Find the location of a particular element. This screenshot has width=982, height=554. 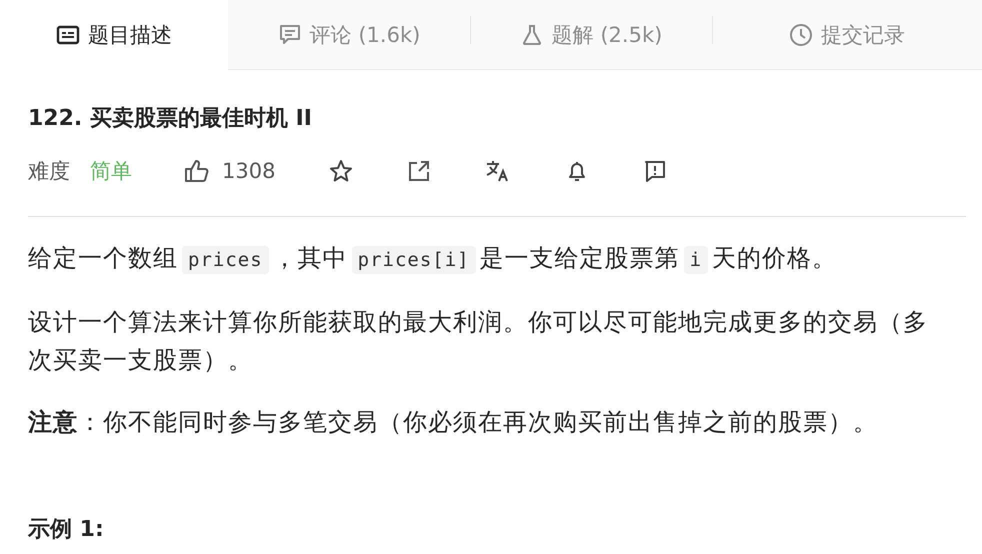

star-icon is located at coordinates (341, 171).